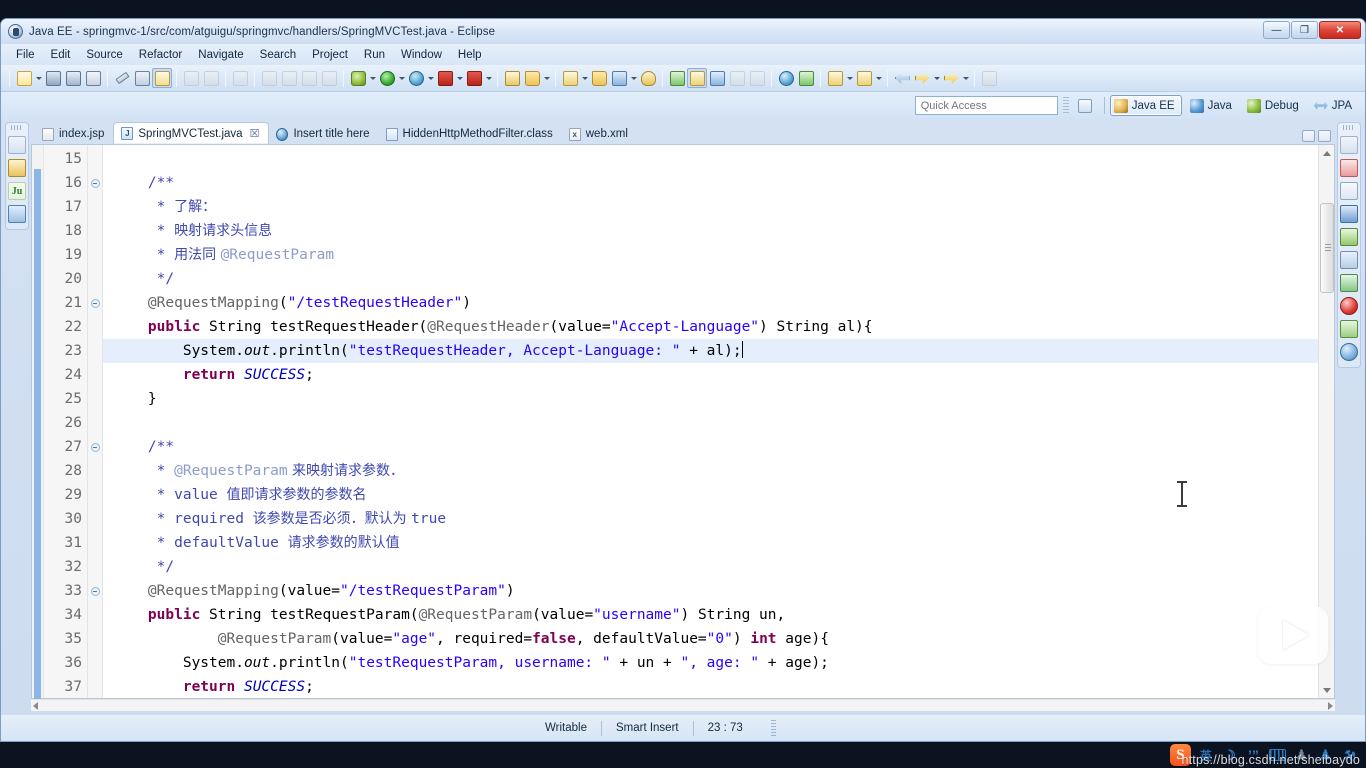 This screenshot has height=768, width=1366. What do you see at coordinates (1274, 105) in the screenshot?
I see `perspective-debug: Debug` at bounding box center [1274, 105].